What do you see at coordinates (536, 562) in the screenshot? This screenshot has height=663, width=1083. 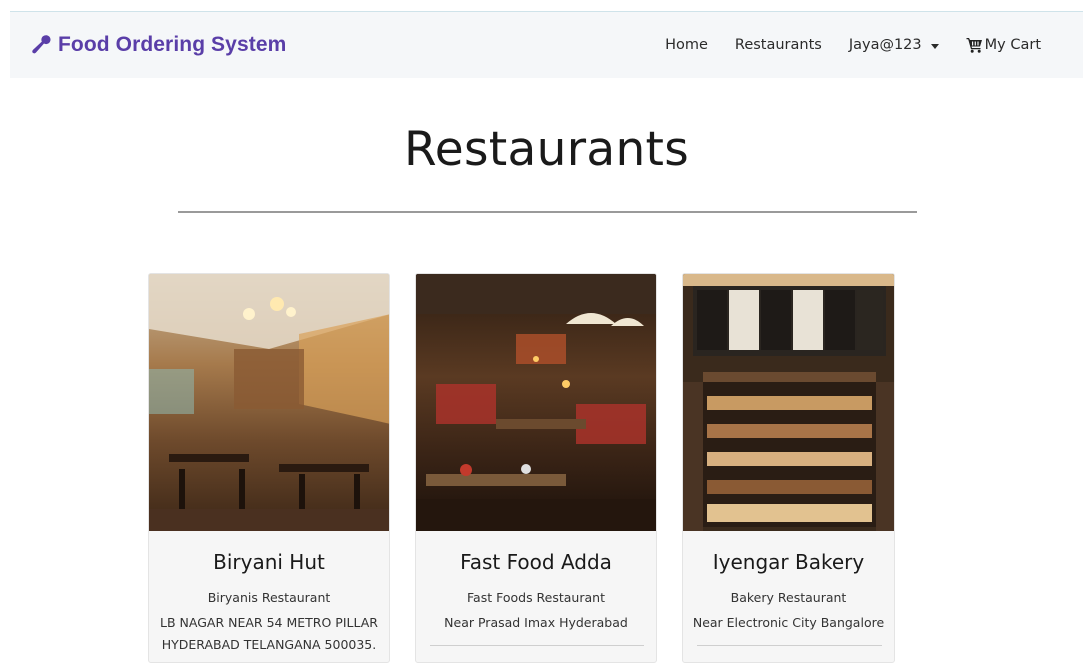 I see `restaurant-name: Fast Food Adda` at bounding box center [536, 562].